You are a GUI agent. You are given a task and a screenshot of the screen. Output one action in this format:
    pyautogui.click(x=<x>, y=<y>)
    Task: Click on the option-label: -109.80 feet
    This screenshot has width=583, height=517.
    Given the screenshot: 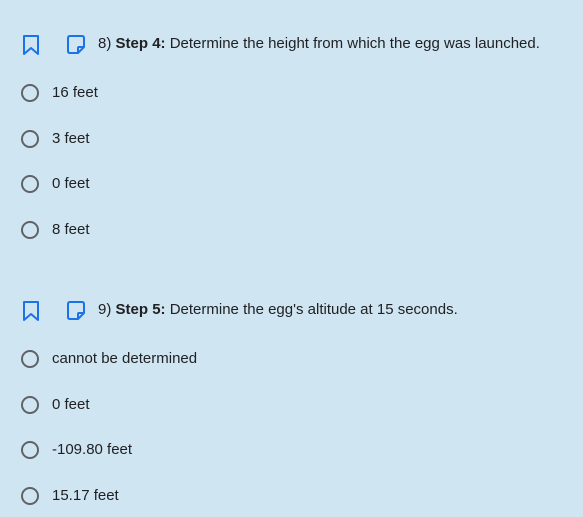 What is the action you would take?
    pyautogui.click(x=92, y=449)
    